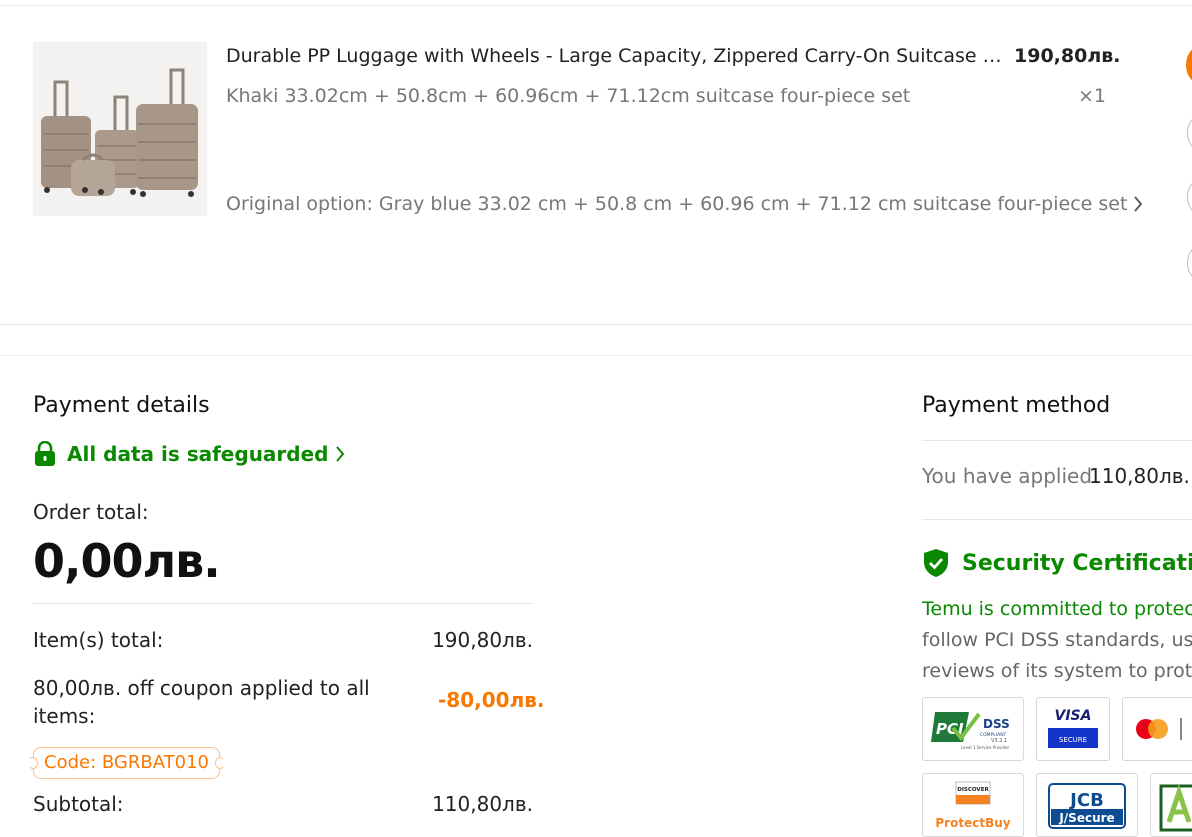 Image resolution: width=1192 pixels, height=837 pixels. What do you see at coordinates (973, 790) in the screenshot?
I see `discover-text: DISCOVER` at bounding box center [973, 790].